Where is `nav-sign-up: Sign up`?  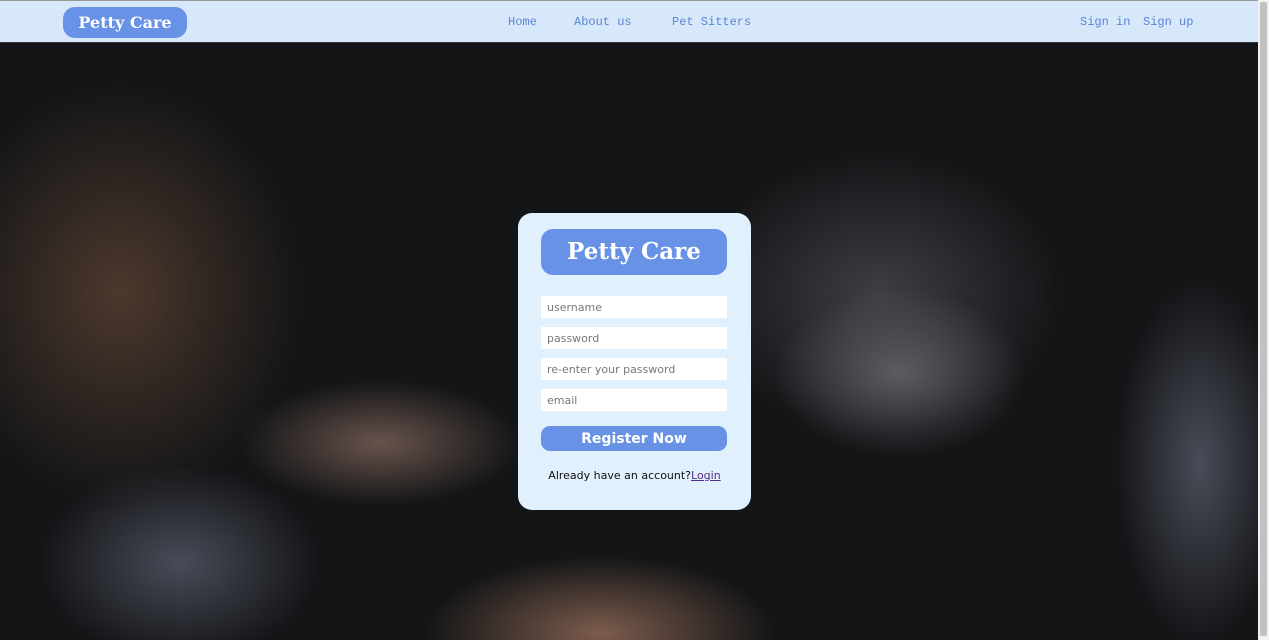 nav-sign-up: Sign up is located at coordinates (1168, 22).